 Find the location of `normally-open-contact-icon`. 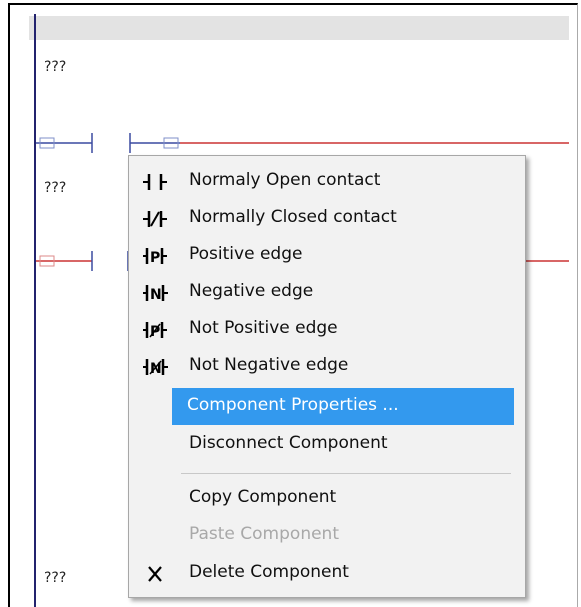

normally-open-contact-icon is located at coordinates (155, 182).